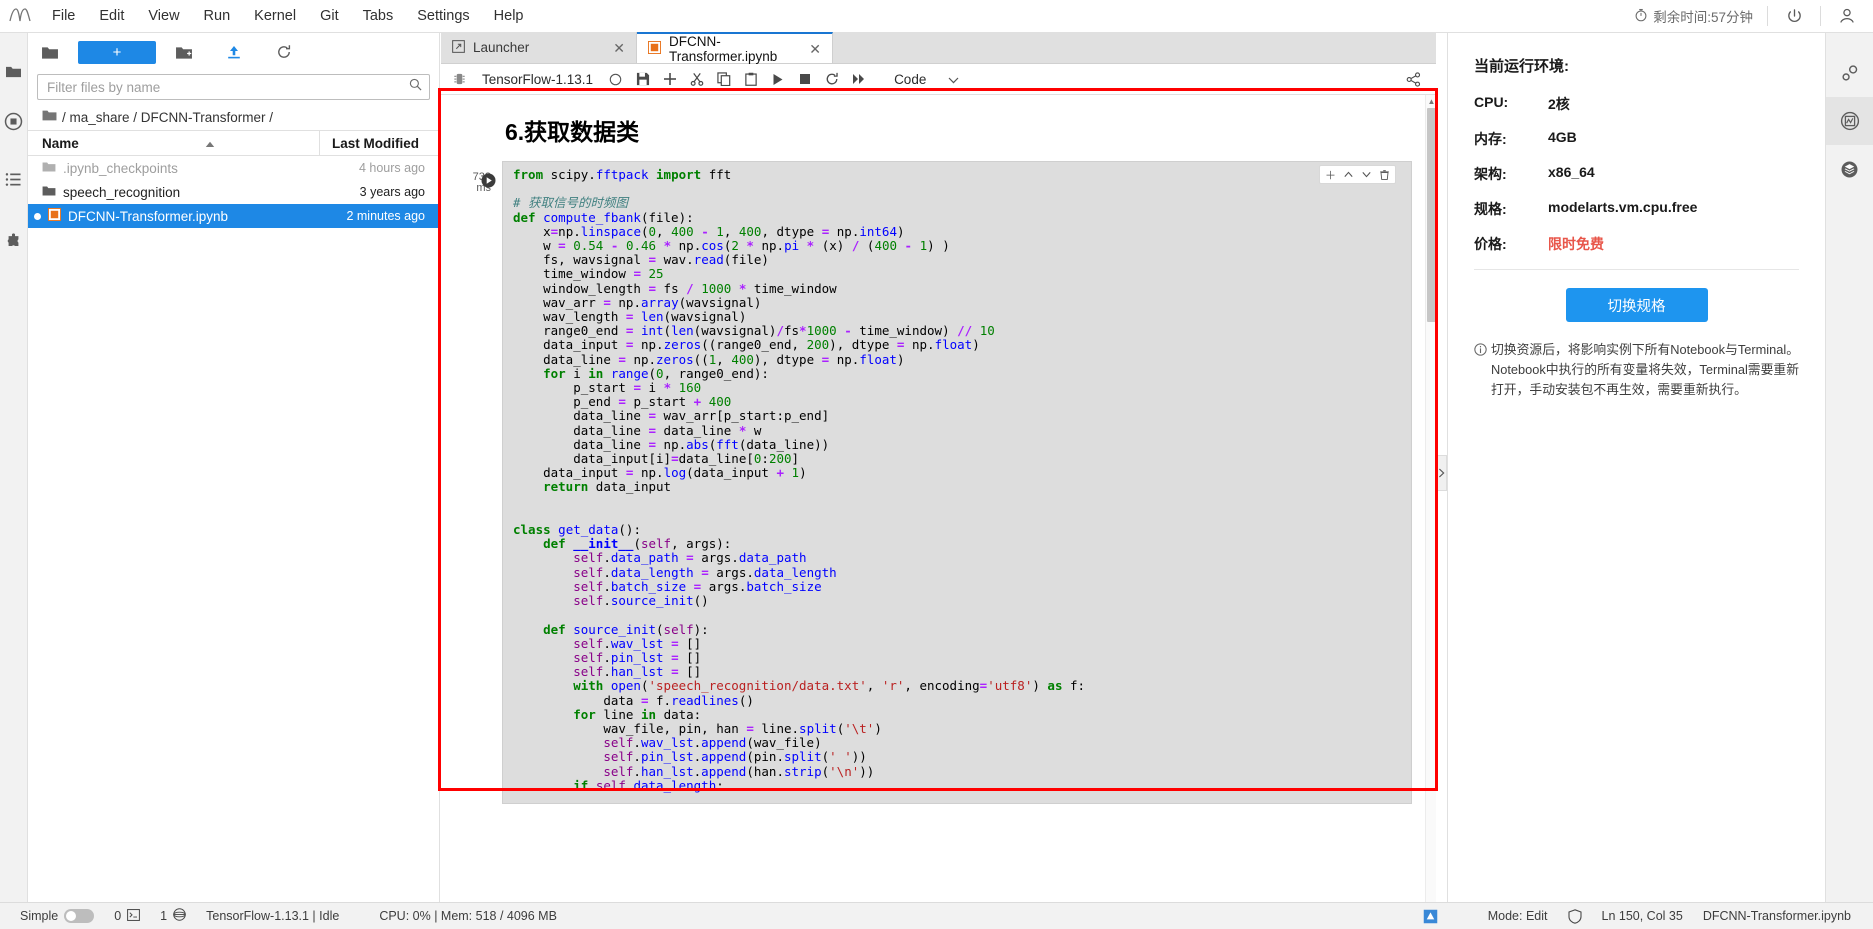 The height and width of the screenshot is (929, 1873). Describe the element at coordinates (1413, 79) in the screenshot. I see `share-icon` at that location.